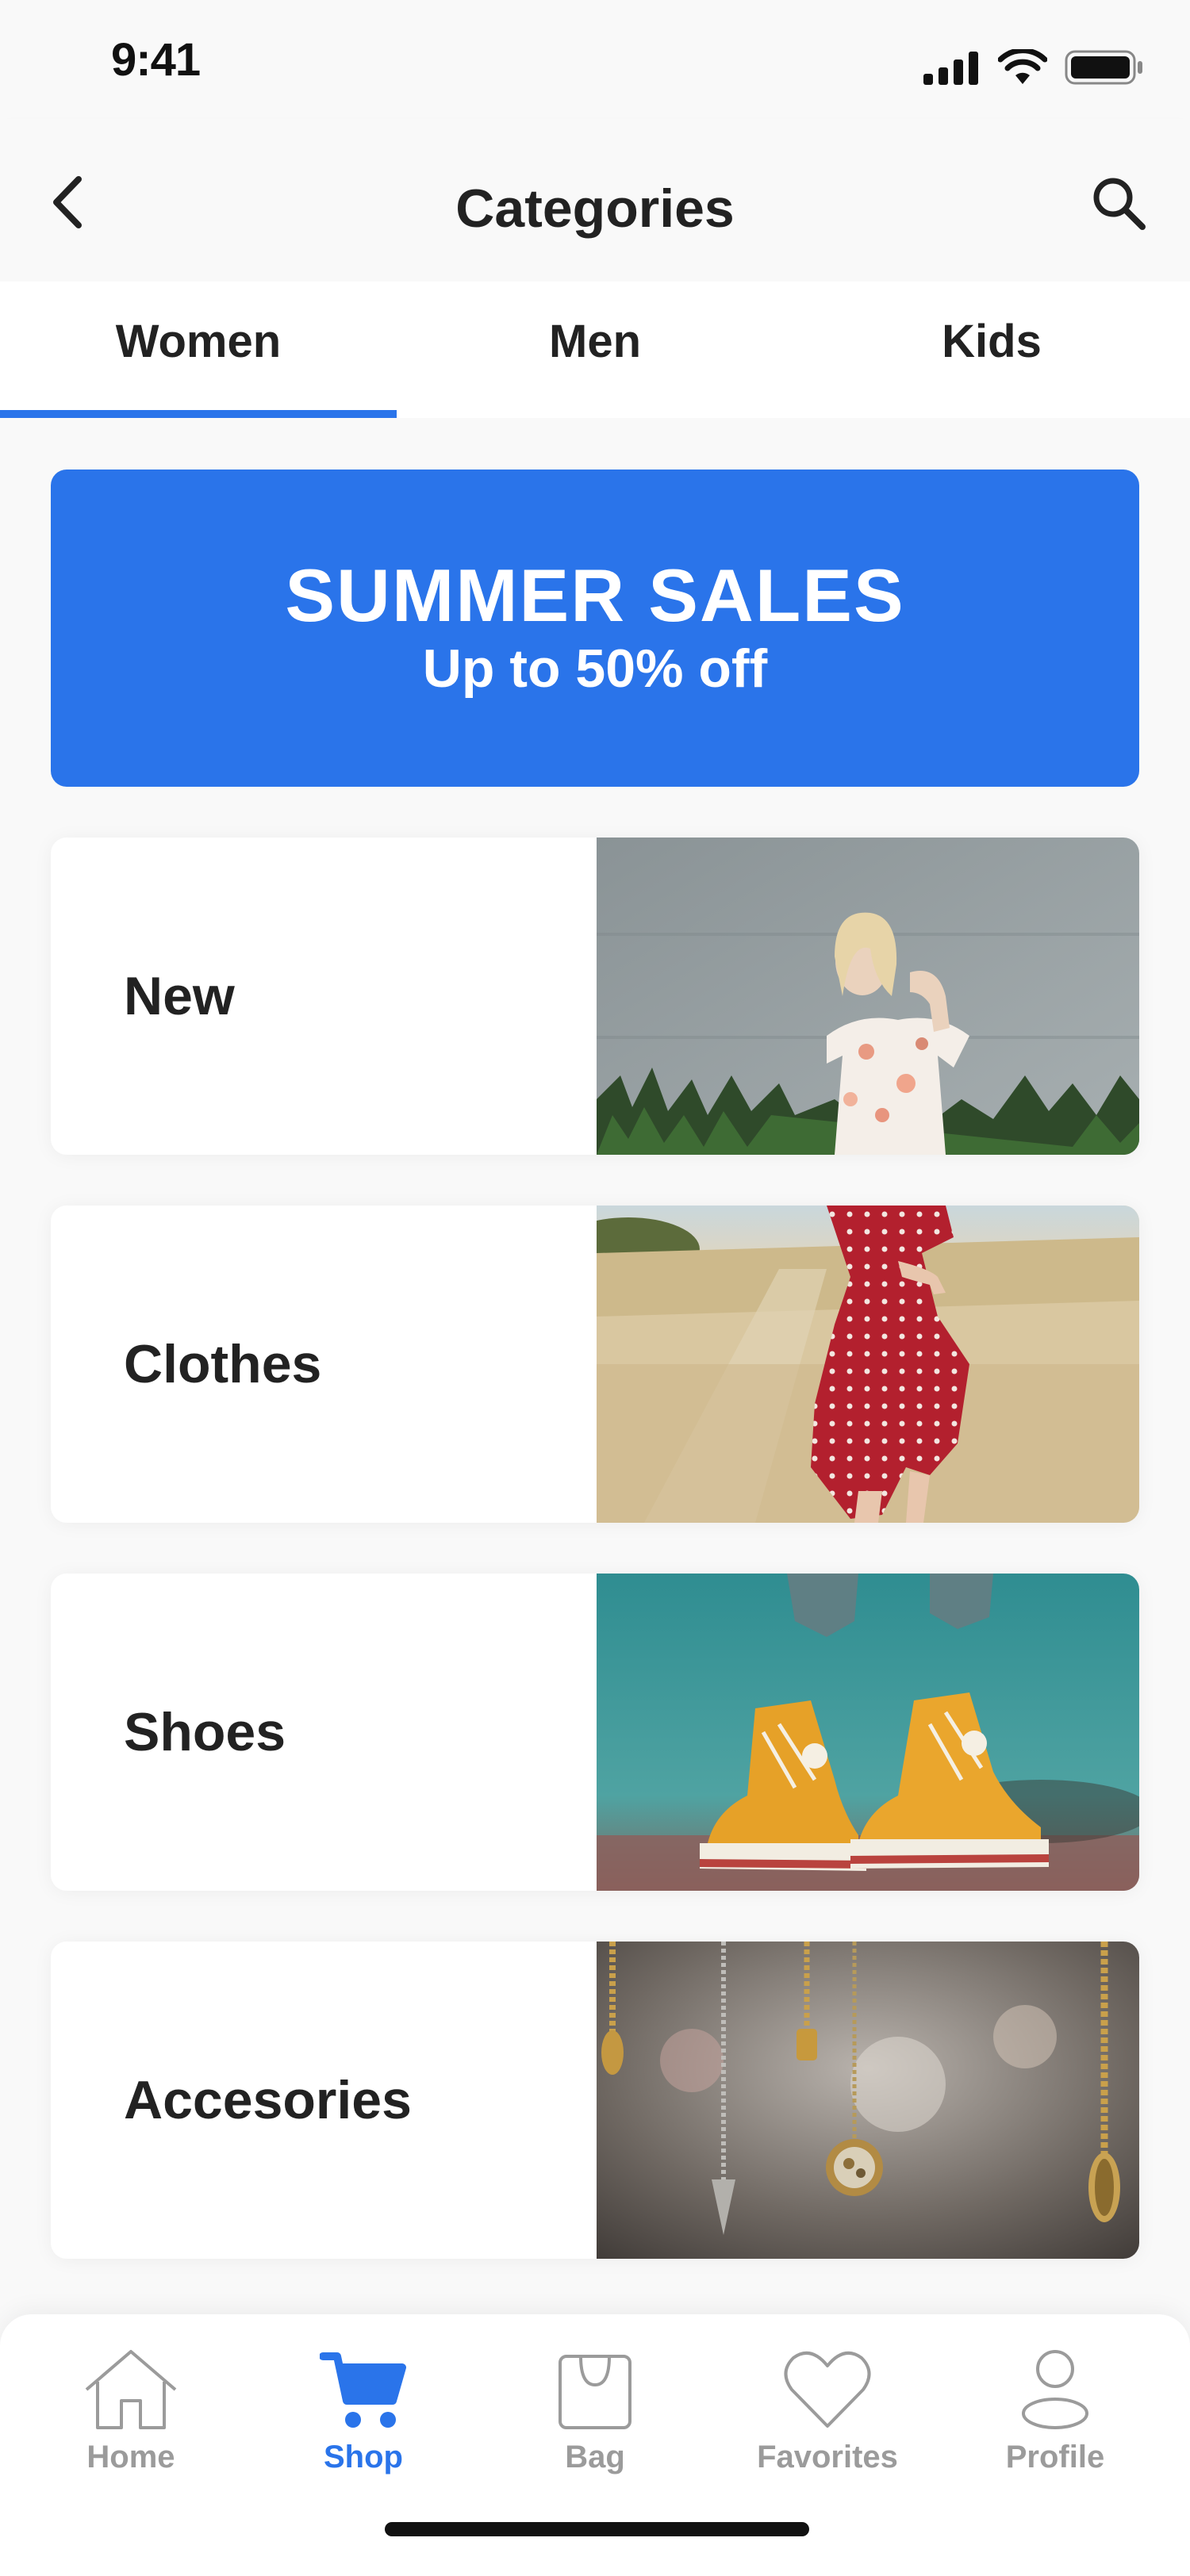 The width and height of the screenshot is (1190, 2576). Describe the element at coordinates (179, 996) in the screenshot. I see `category-label: New` at that location.